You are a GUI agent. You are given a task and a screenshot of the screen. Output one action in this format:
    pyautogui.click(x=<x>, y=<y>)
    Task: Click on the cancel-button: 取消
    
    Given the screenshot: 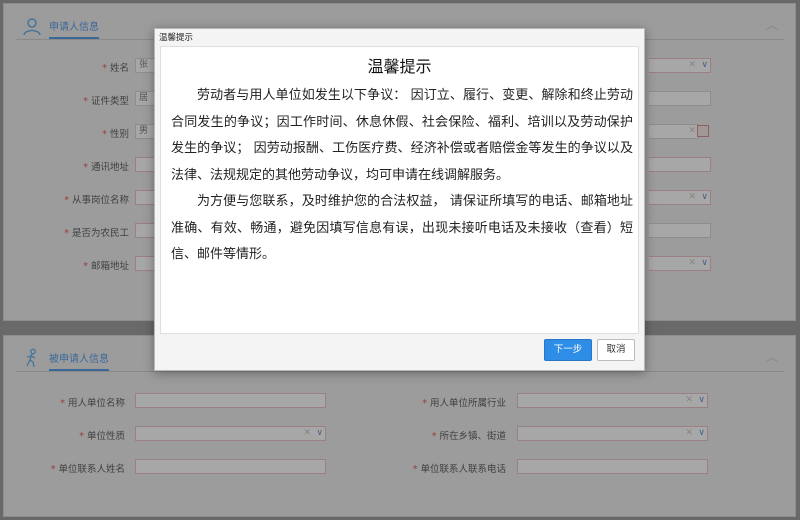 What is the action you would take?
    pyautogui.click(x=616, y=350)
    